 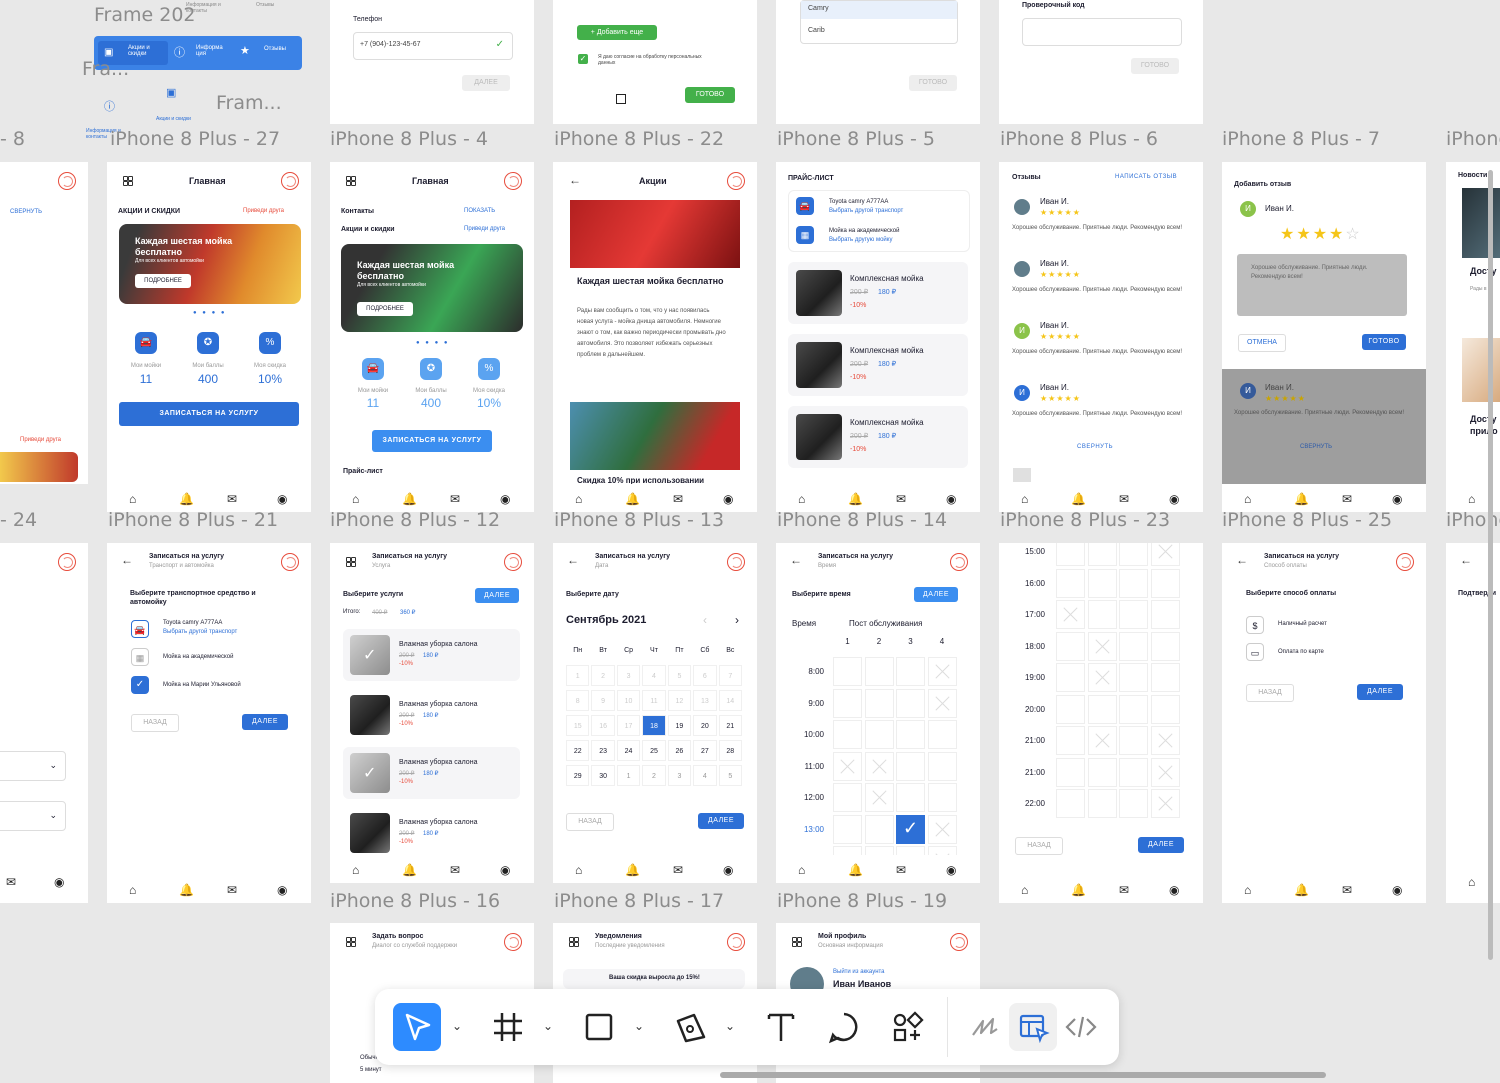 I want to click on calendar-day: 22, so click(x=578, y=750).